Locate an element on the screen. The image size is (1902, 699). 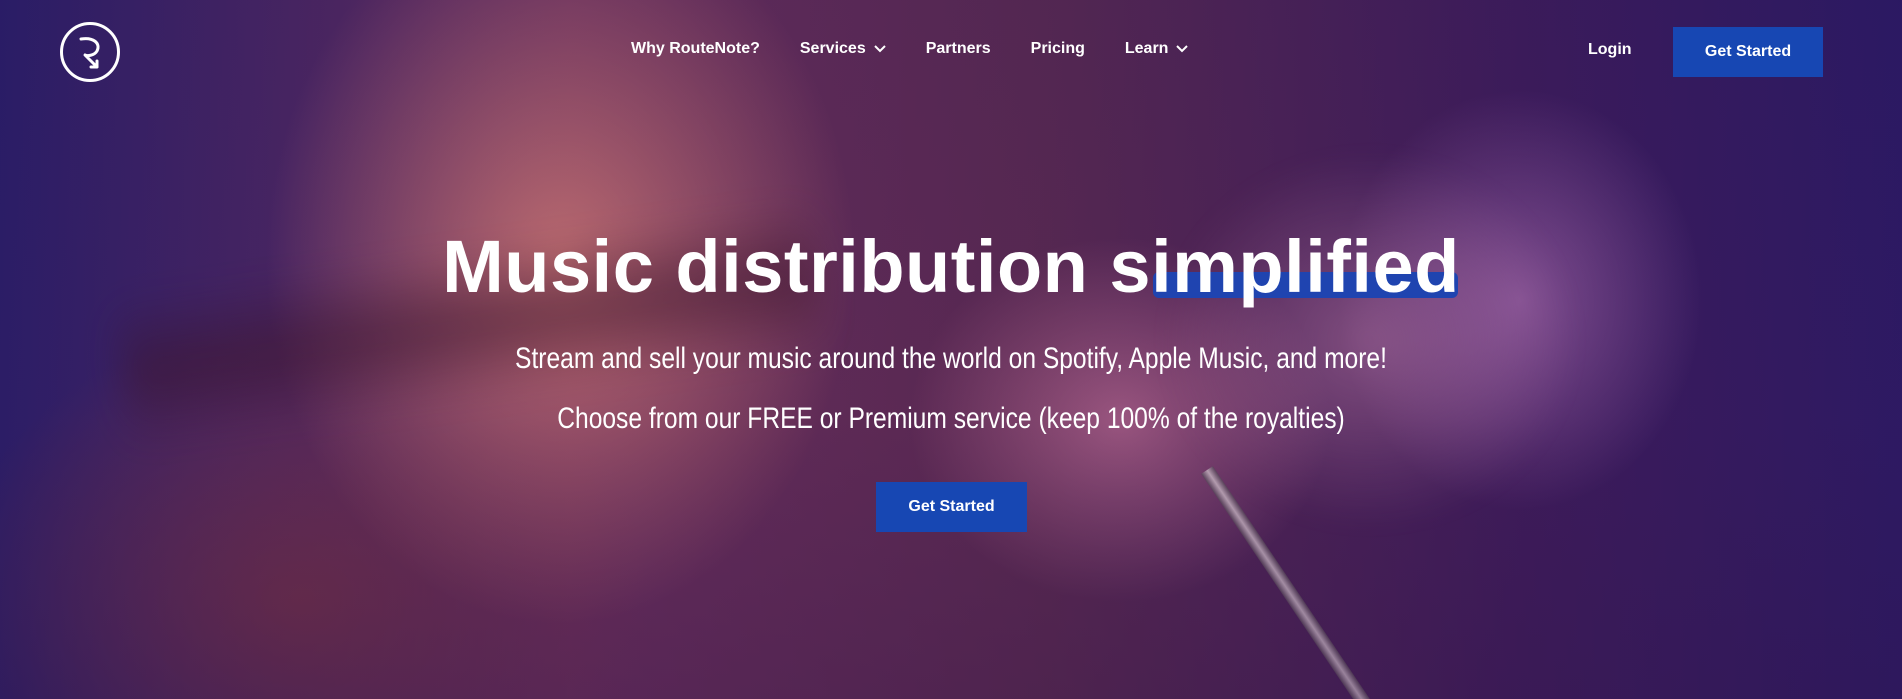
nav-item-why-routenote: Why RouteNote? is located at coordinates (695, 49).